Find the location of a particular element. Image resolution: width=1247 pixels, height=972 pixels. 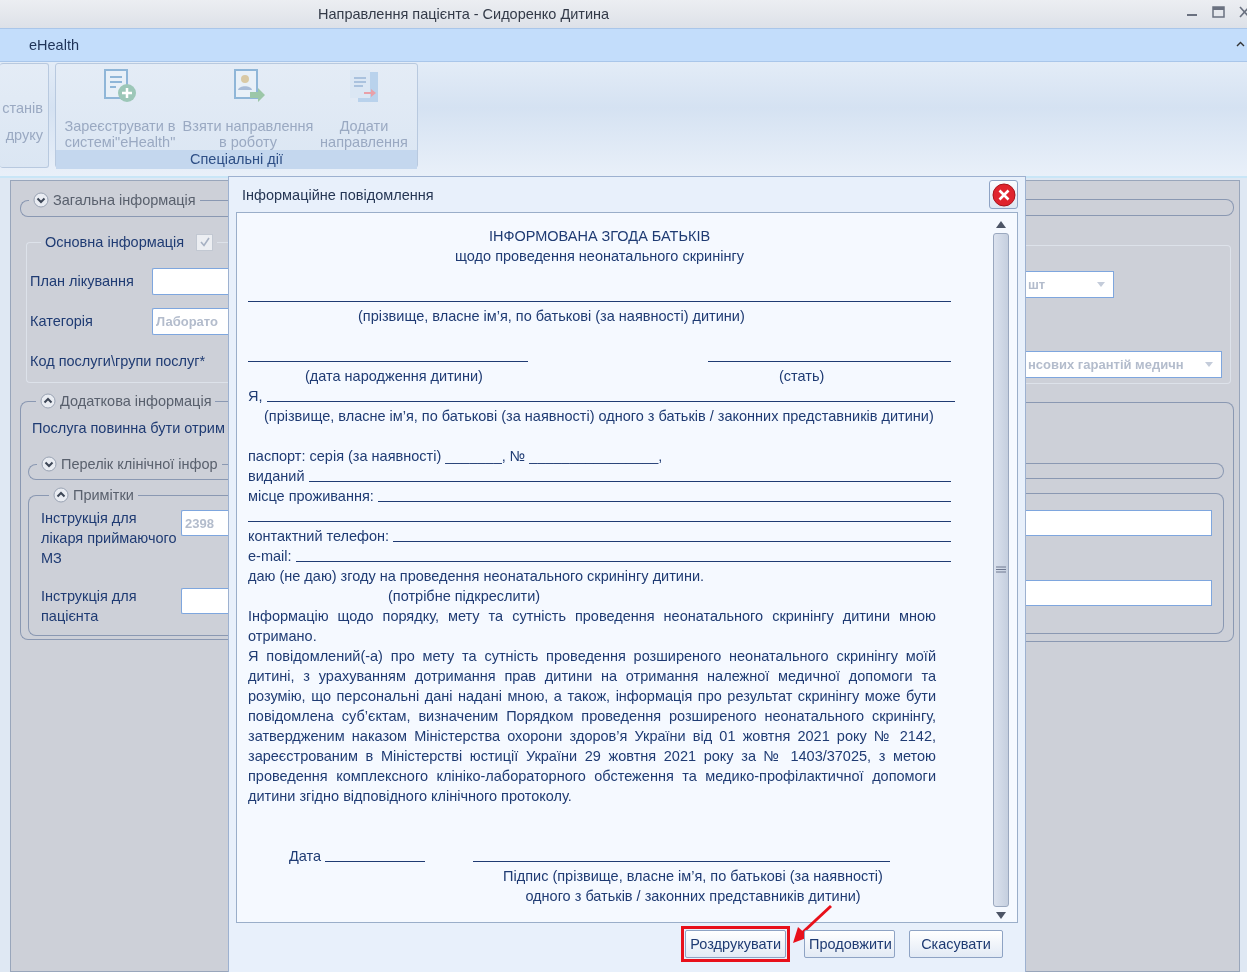

document-text: даю (не даю) згоду на проведення неонатального скринінгу дитини. is located at coordinates (477, 576).